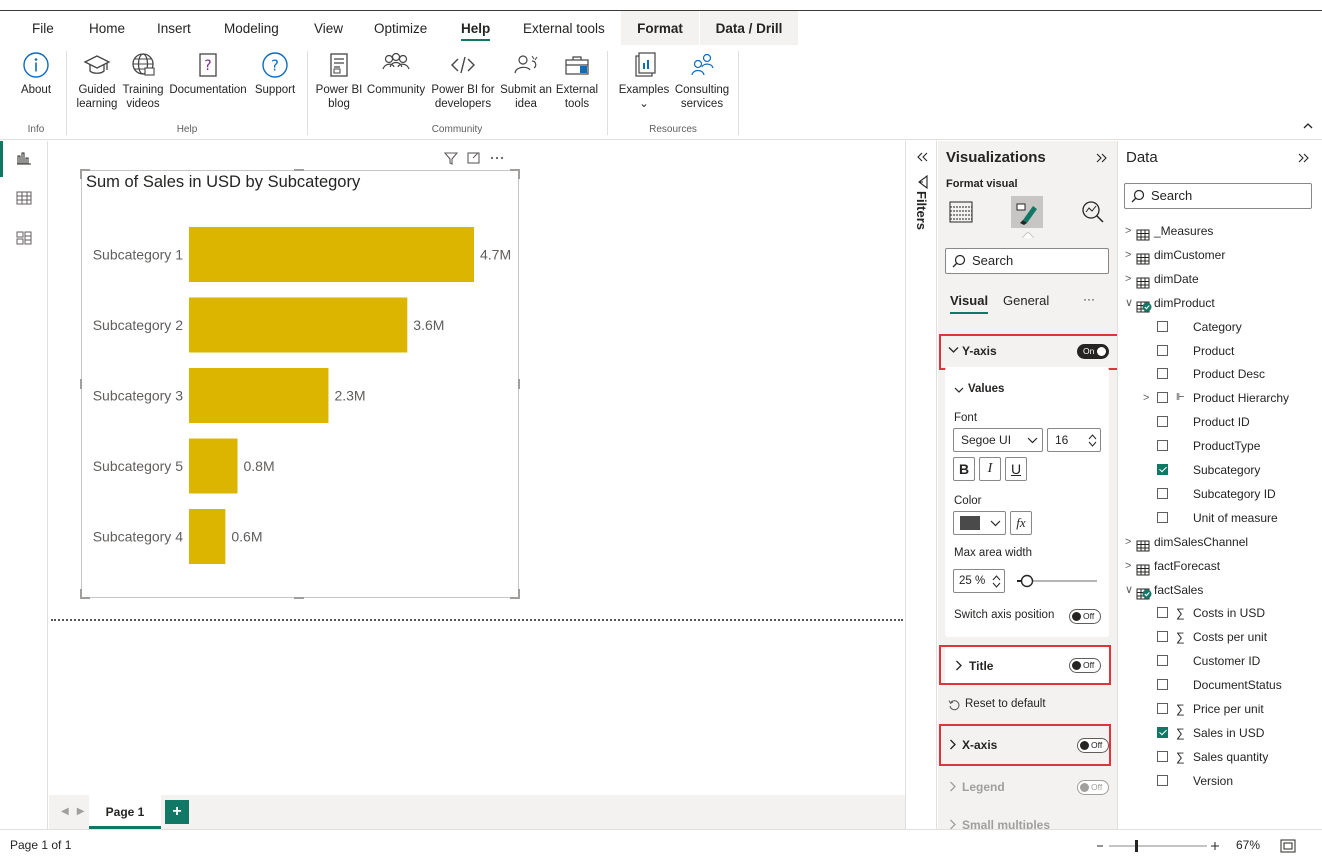 Image resolution: width=1322 pixels, height=864 pixels. Describe the element at coordinates (526, 78) in the screenshot. I see `submit-idea-button: Submit an idea` at that location.